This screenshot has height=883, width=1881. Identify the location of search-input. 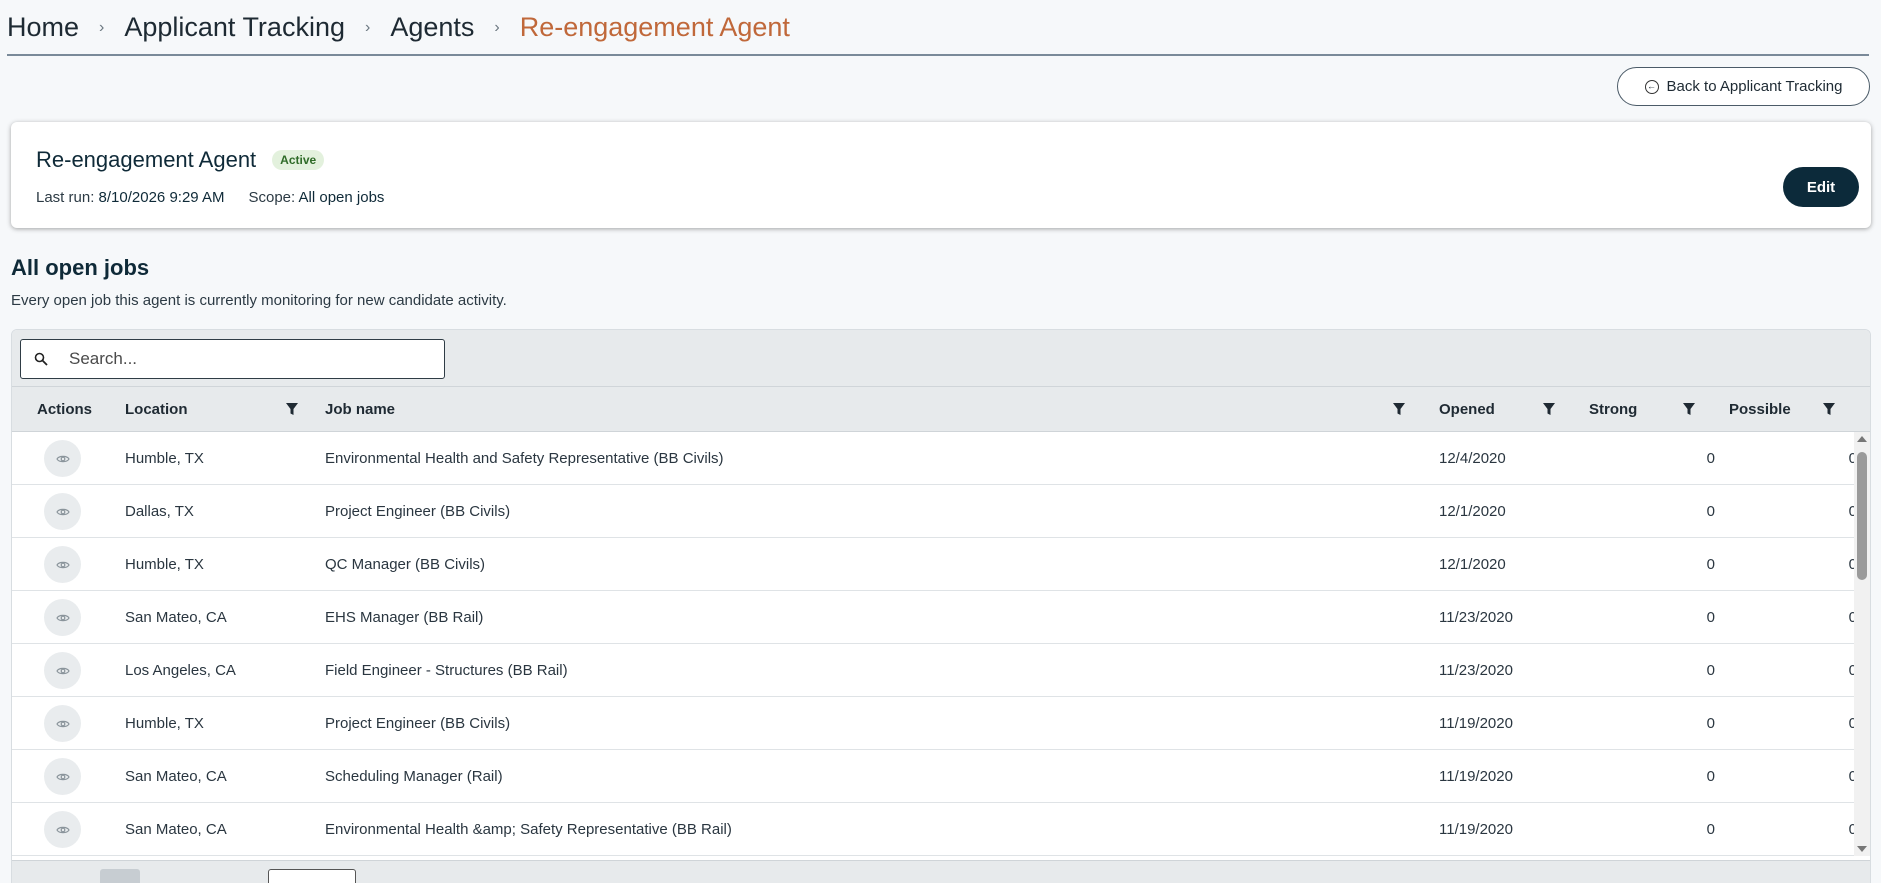
(252, 359).